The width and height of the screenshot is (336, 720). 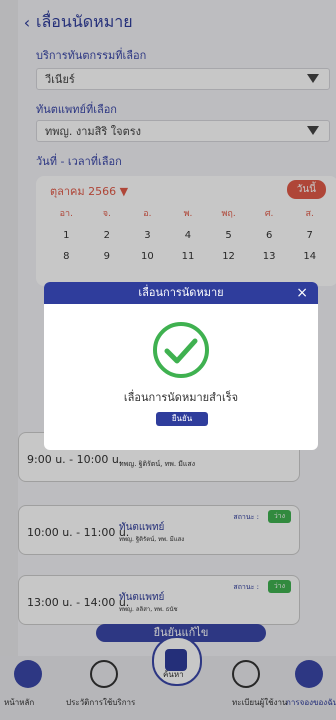 What do you see at coordinates (181, 350) in the screenshot?
I see `check-circle-icon` at bounding box center [181, 350].